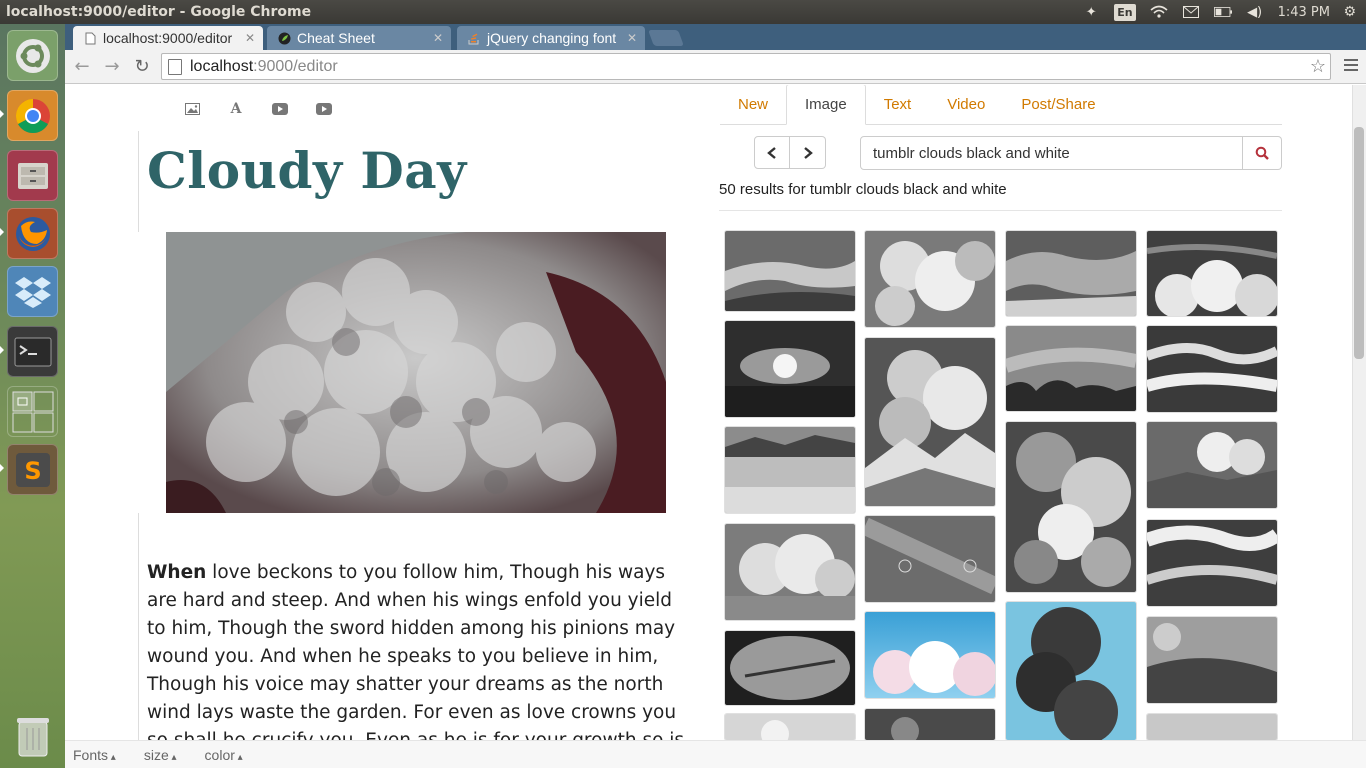 Image resolution: width=1366 pixels, height=768 pixels. Describe the element at coordinates (746, 66) in the screenshot. I see `address-bar: localhost:9000/editor ☆` at that location.